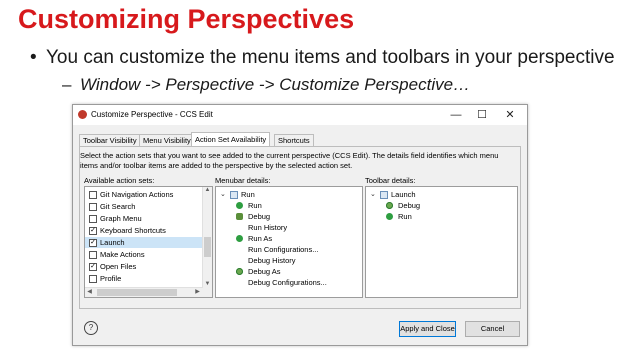 Image resolution: width=640 pixels, height=351 pixels. What do you see at coordinates (239, 271) in the screenshot?
I see `debug-as-icon` at bounding box center [239, 271].